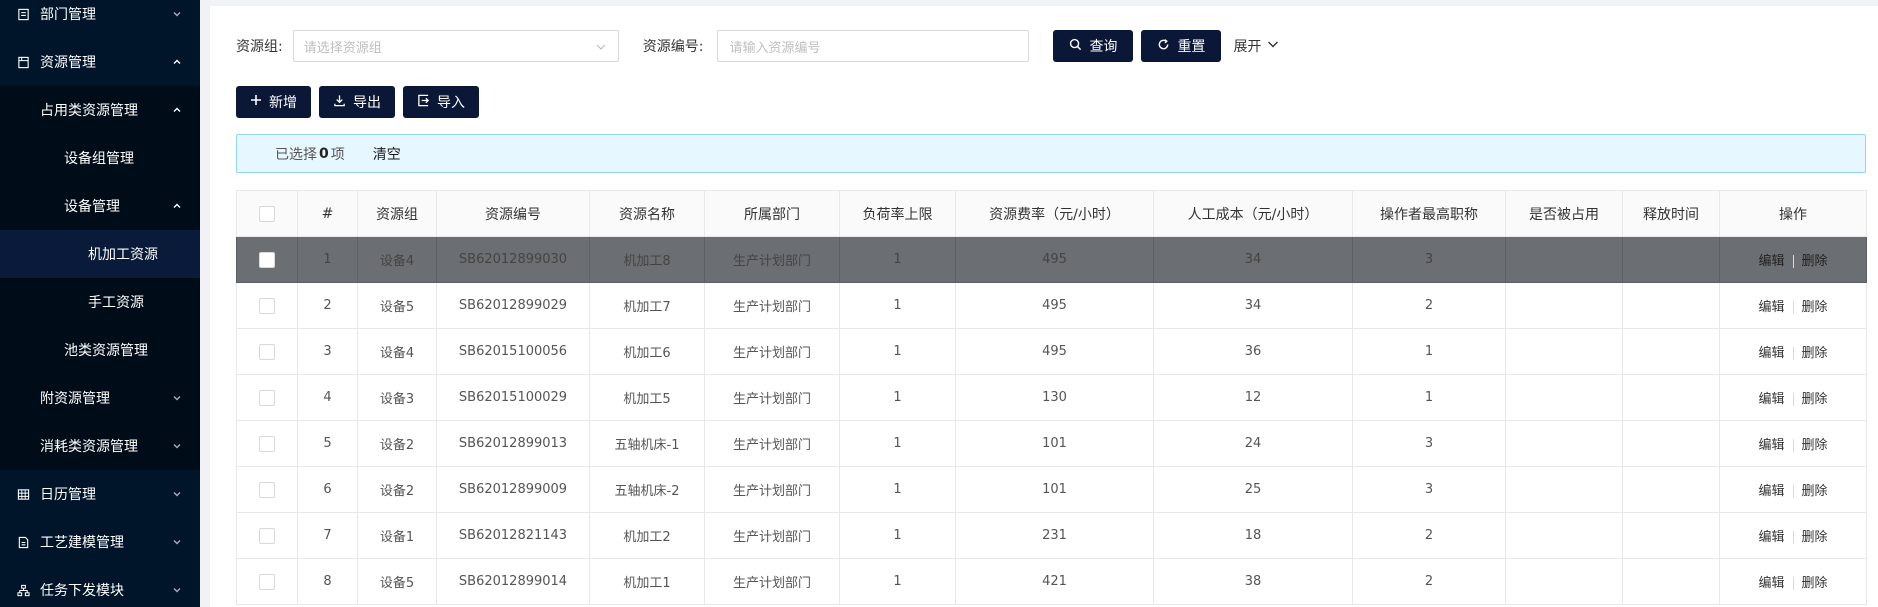 The width and height of the screenshot is (1878, 607). What do you see at coordinates (100, 110) in the screenshot?
I see `sidebar-item-2: 占用类资源管理` at bounding box center [100, 110].